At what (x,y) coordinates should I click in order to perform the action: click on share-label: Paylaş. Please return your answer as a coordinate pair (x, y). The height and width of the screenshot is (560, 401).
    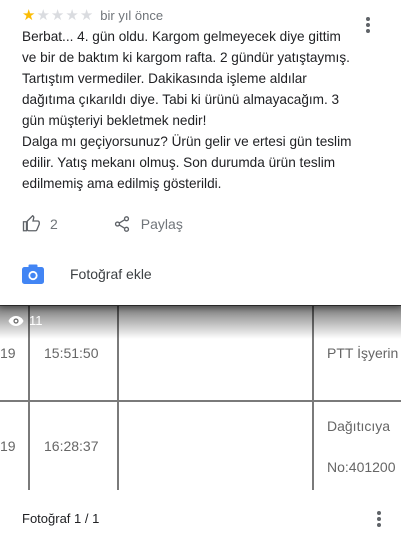
    Looking at the image, I should click on (161, 224).